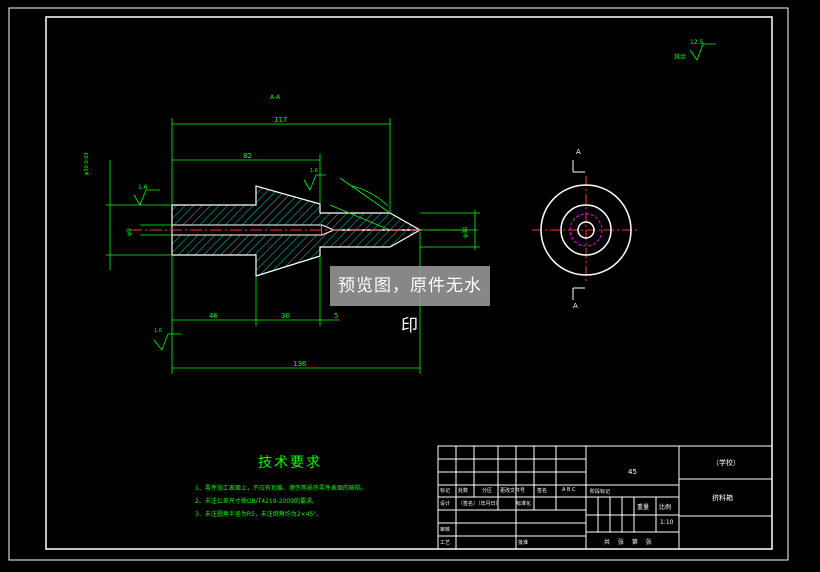 This screenshot has width=820, height=572. Describe the element at coordinates (569, 490) in the screenshot. I see `abc: A B C` at that location.